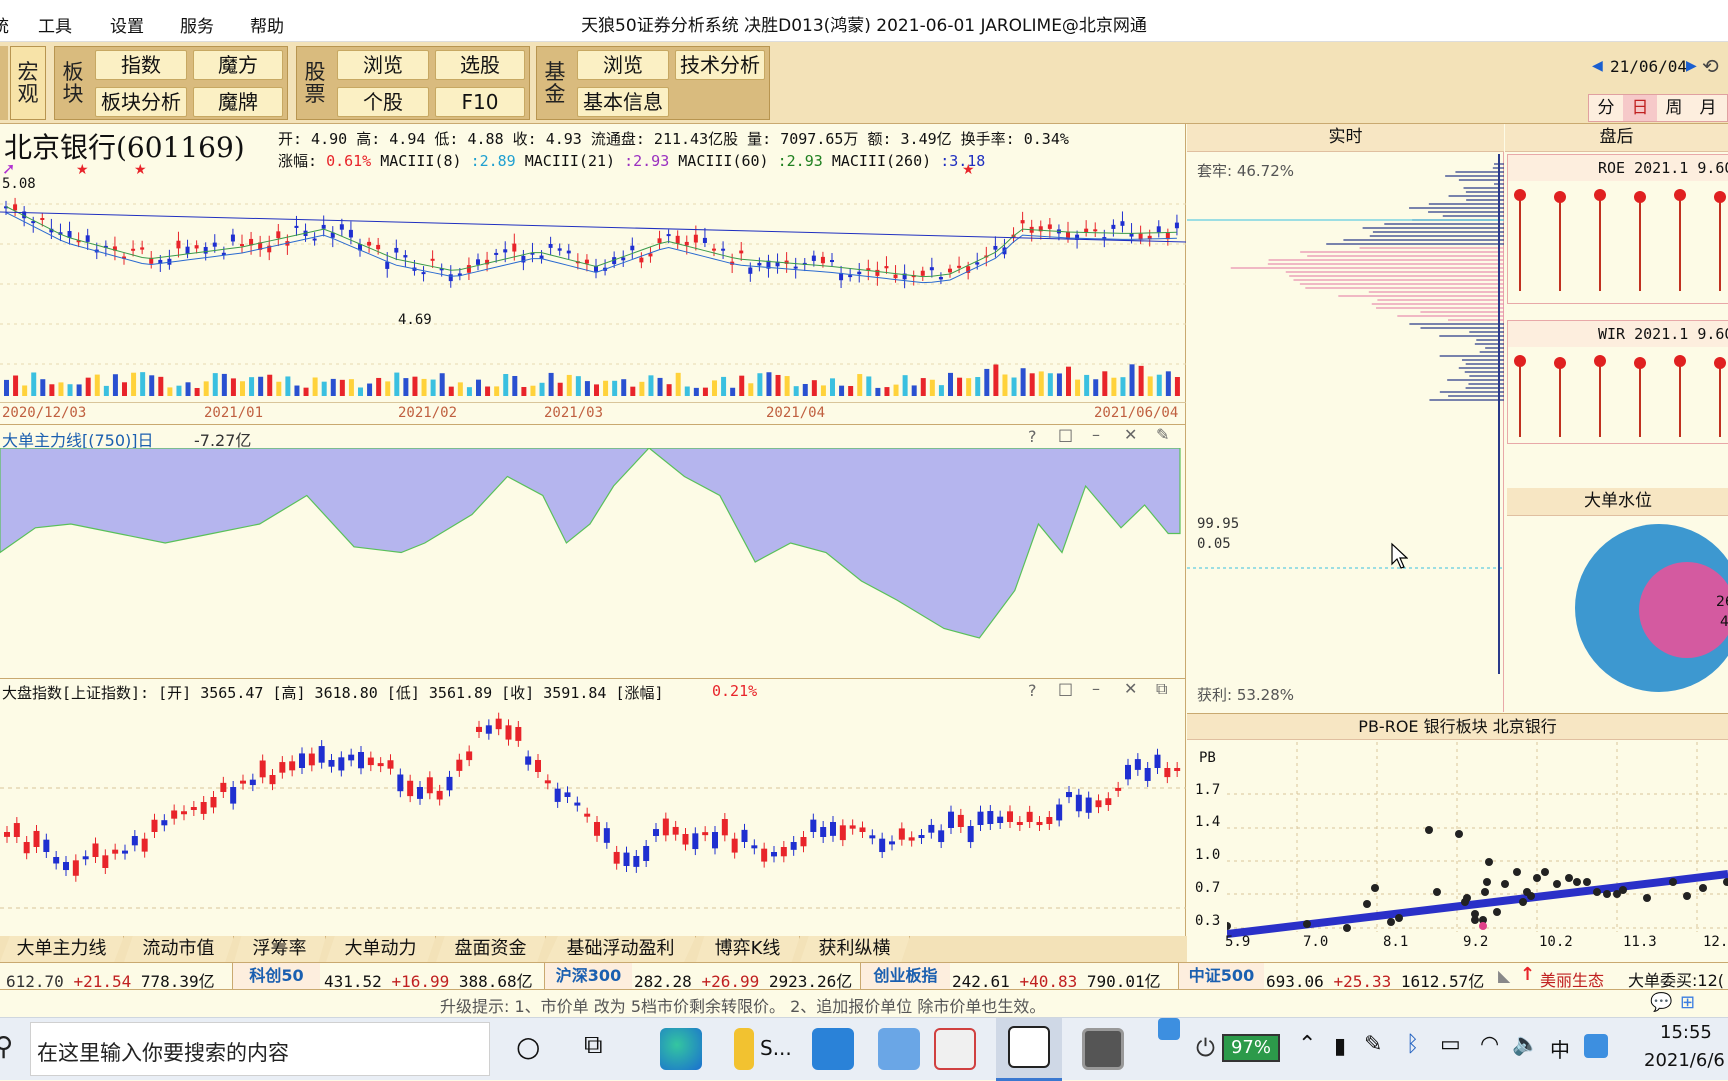 The width and height of the screenshot is (1728, 1081). I want to click on prev-date-icon: ◀, so click(1597, 66).